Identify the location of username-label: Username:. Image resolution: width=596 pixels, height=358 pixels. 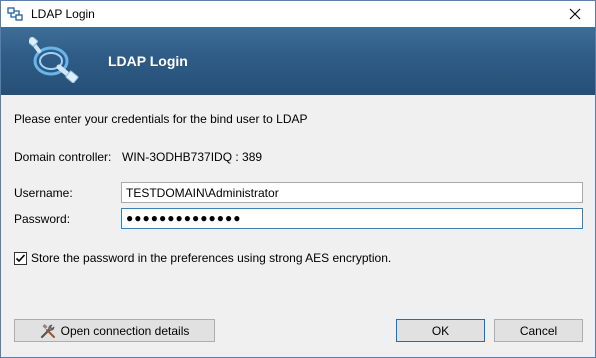
(43, 193).